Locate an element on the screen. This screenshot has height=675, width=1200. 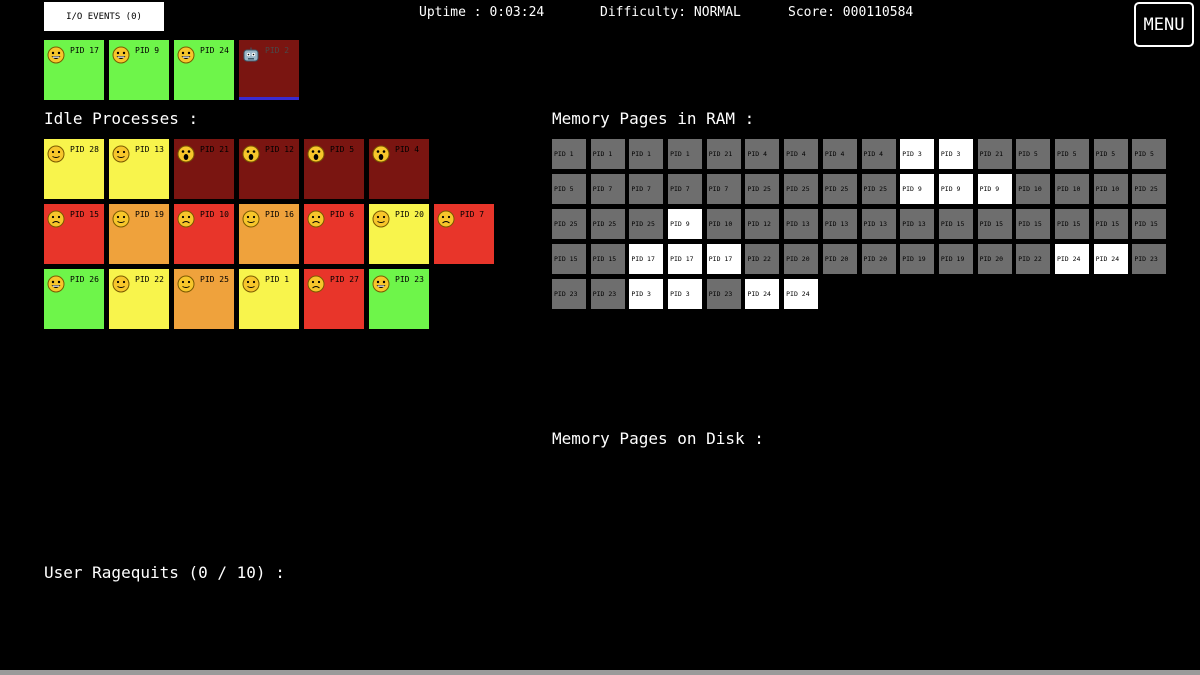
process-card: PID 20 is located at coordinates (399, 234).